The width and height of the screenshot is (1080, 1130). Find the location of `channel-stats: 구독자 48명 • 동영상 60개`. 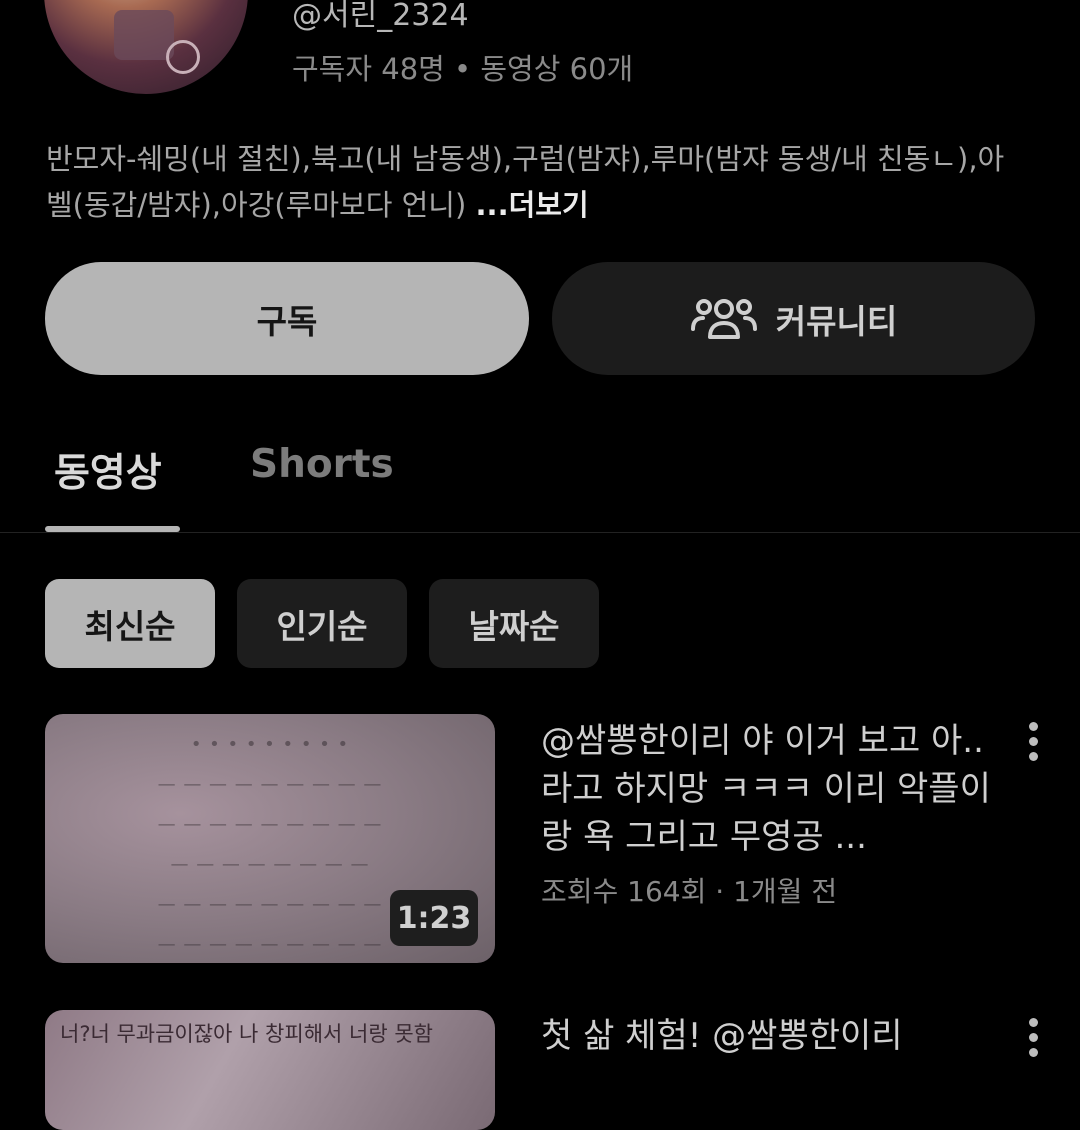

channel-stats: 구독자 48명 • 동영상 60개 is located at coordinates (463, 69).